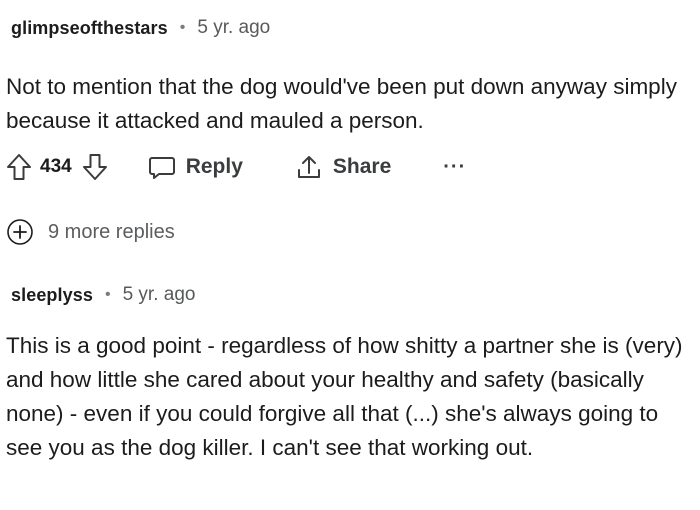 This screenshot has width=700, height=510. I want to click on more-replies-button: 9 more replies, so click(90, 232).